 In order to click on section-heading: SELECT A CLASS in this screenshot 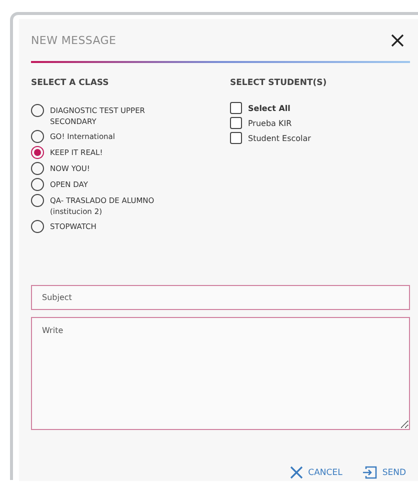, I will do `click(70, 83)`.